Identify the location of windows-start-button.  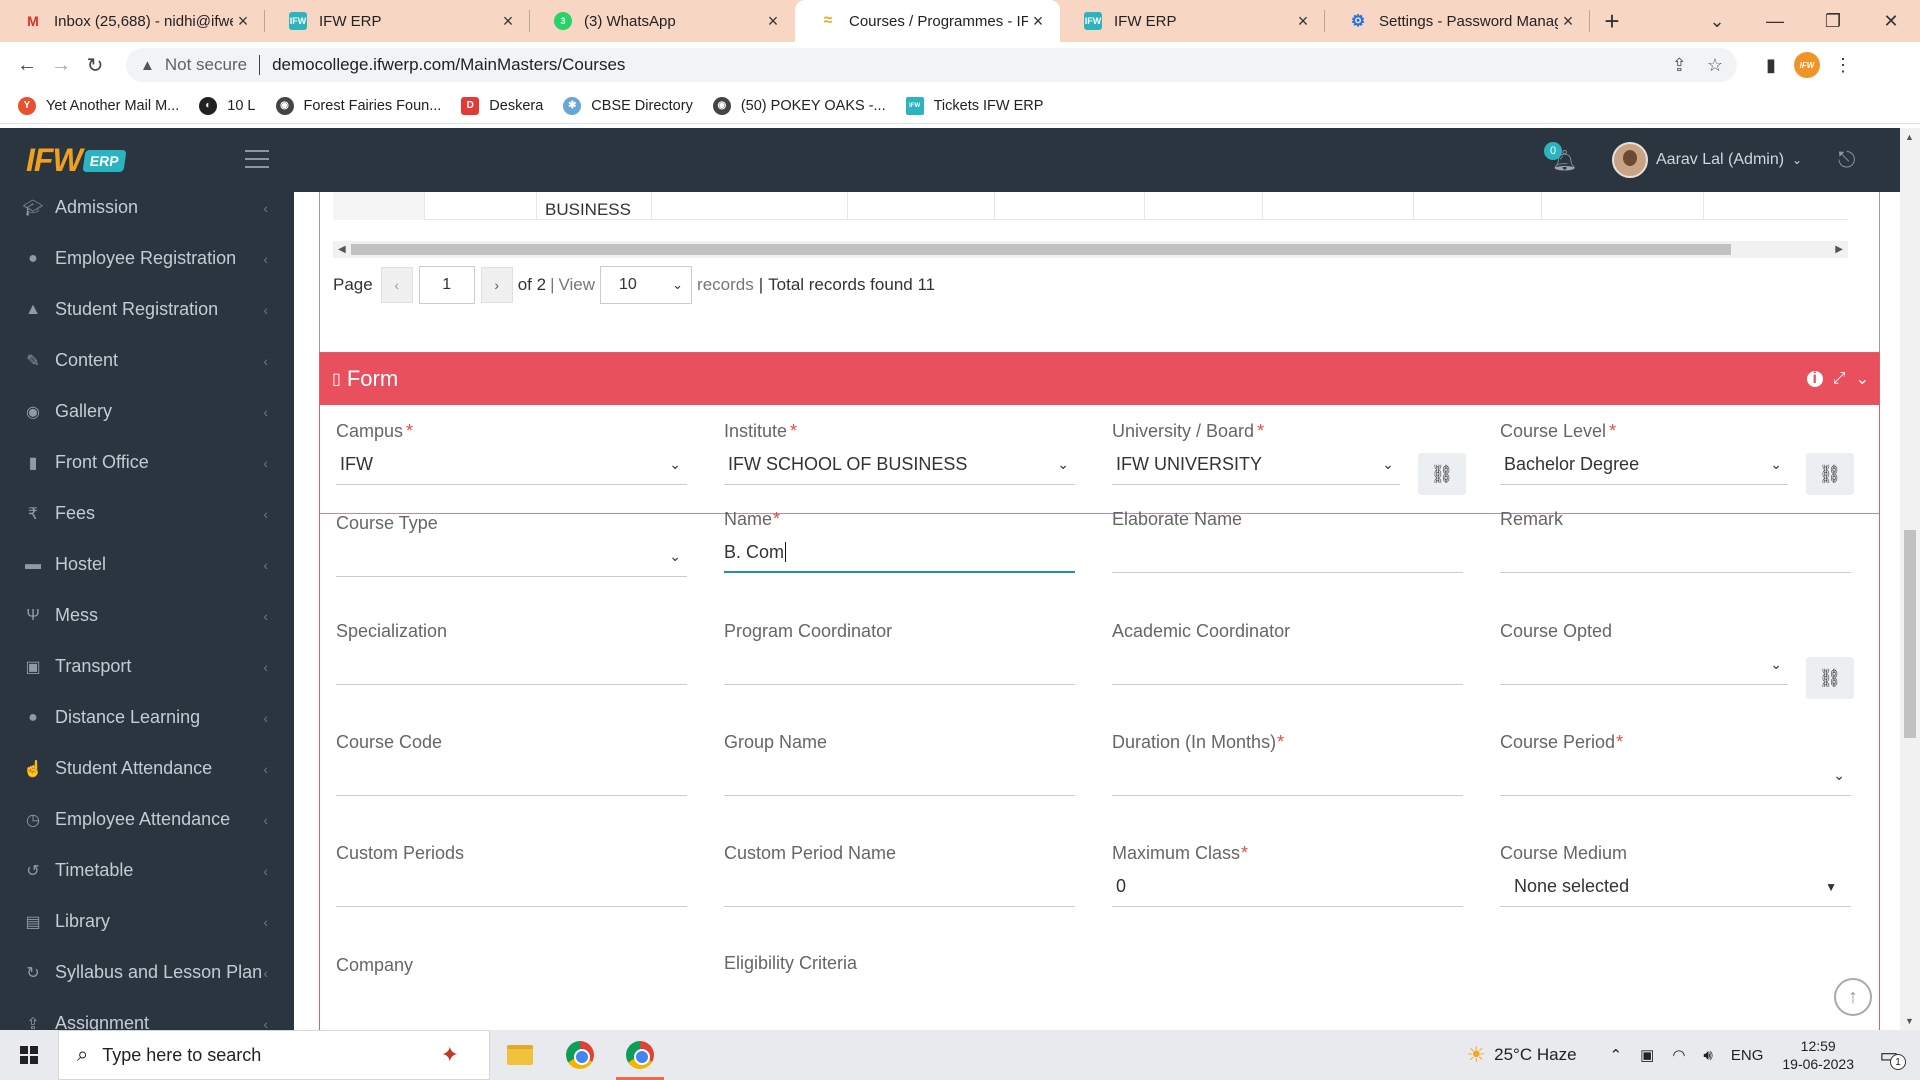
(29, 1055).